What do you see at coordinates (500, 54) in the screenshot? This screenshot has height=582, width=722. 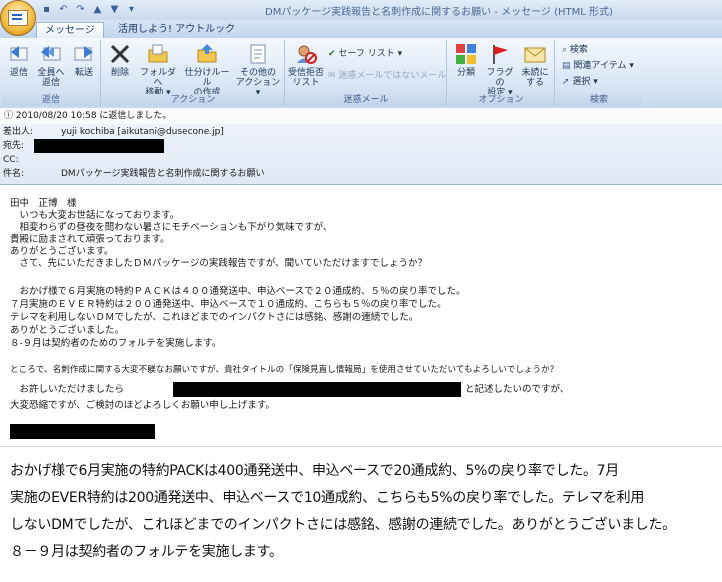 I see `flag-icon` at bounding box center [500, 54].